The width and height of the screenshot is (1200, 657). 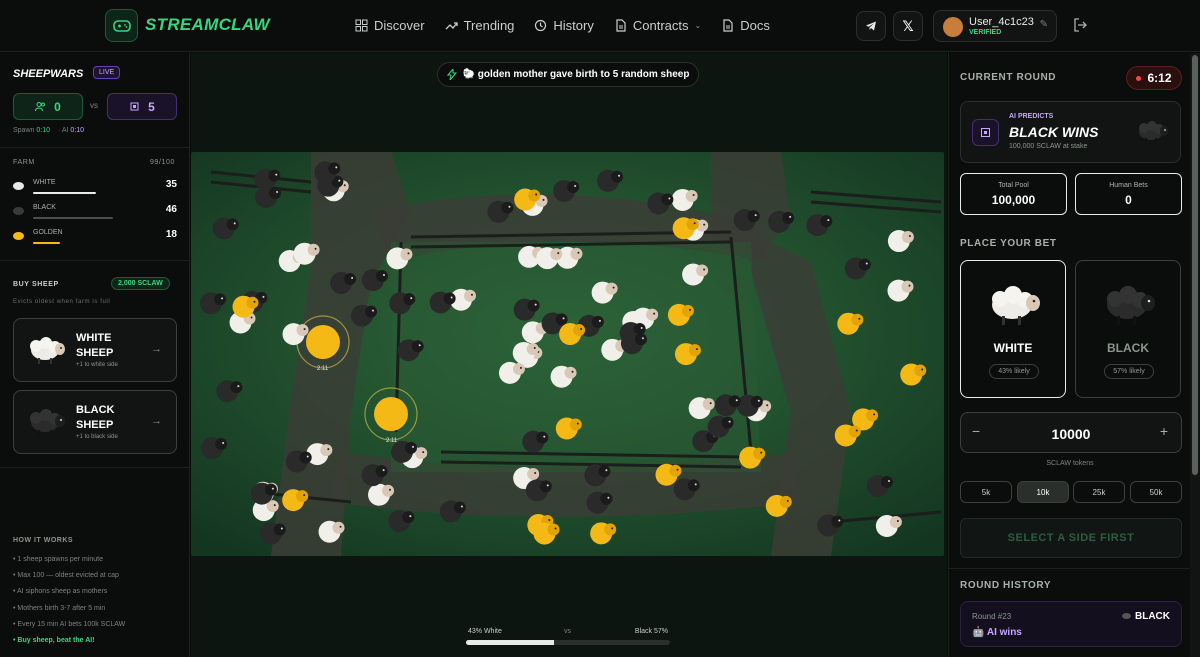 I want to click on round-timer: 6:12, so click(x=1154, y=78).